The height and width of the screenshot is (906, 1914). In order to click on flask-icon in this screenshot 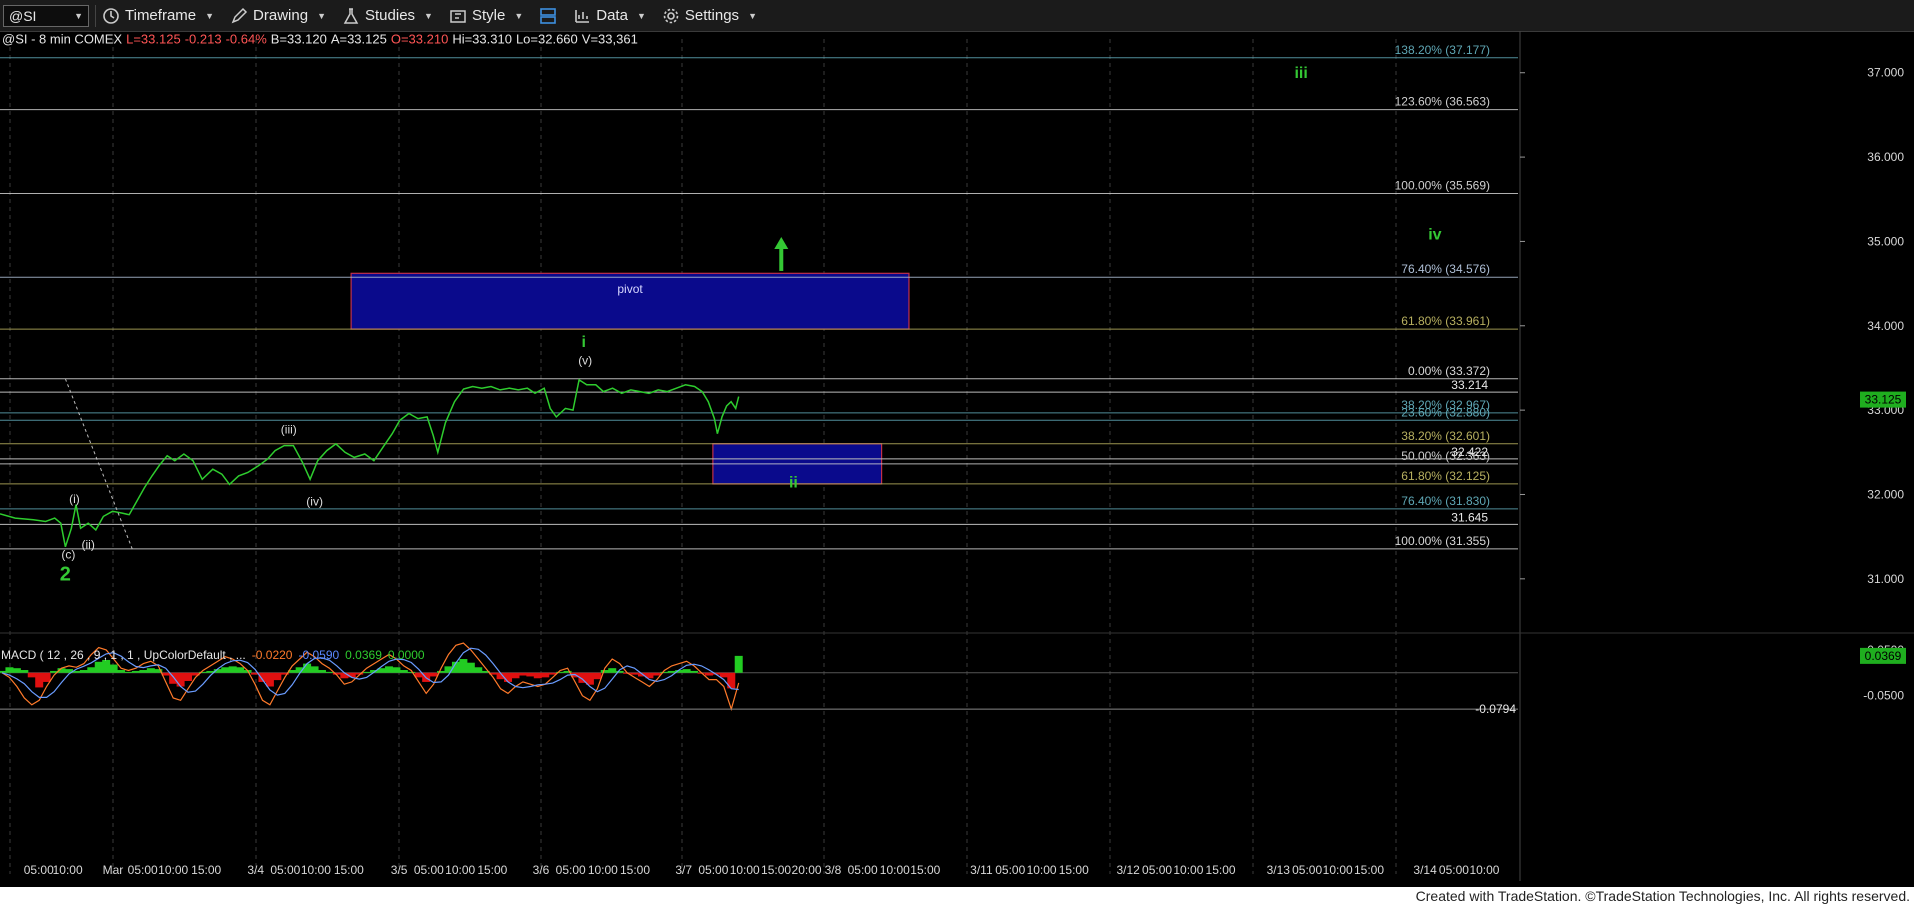, I will do `click(351, 15)`.